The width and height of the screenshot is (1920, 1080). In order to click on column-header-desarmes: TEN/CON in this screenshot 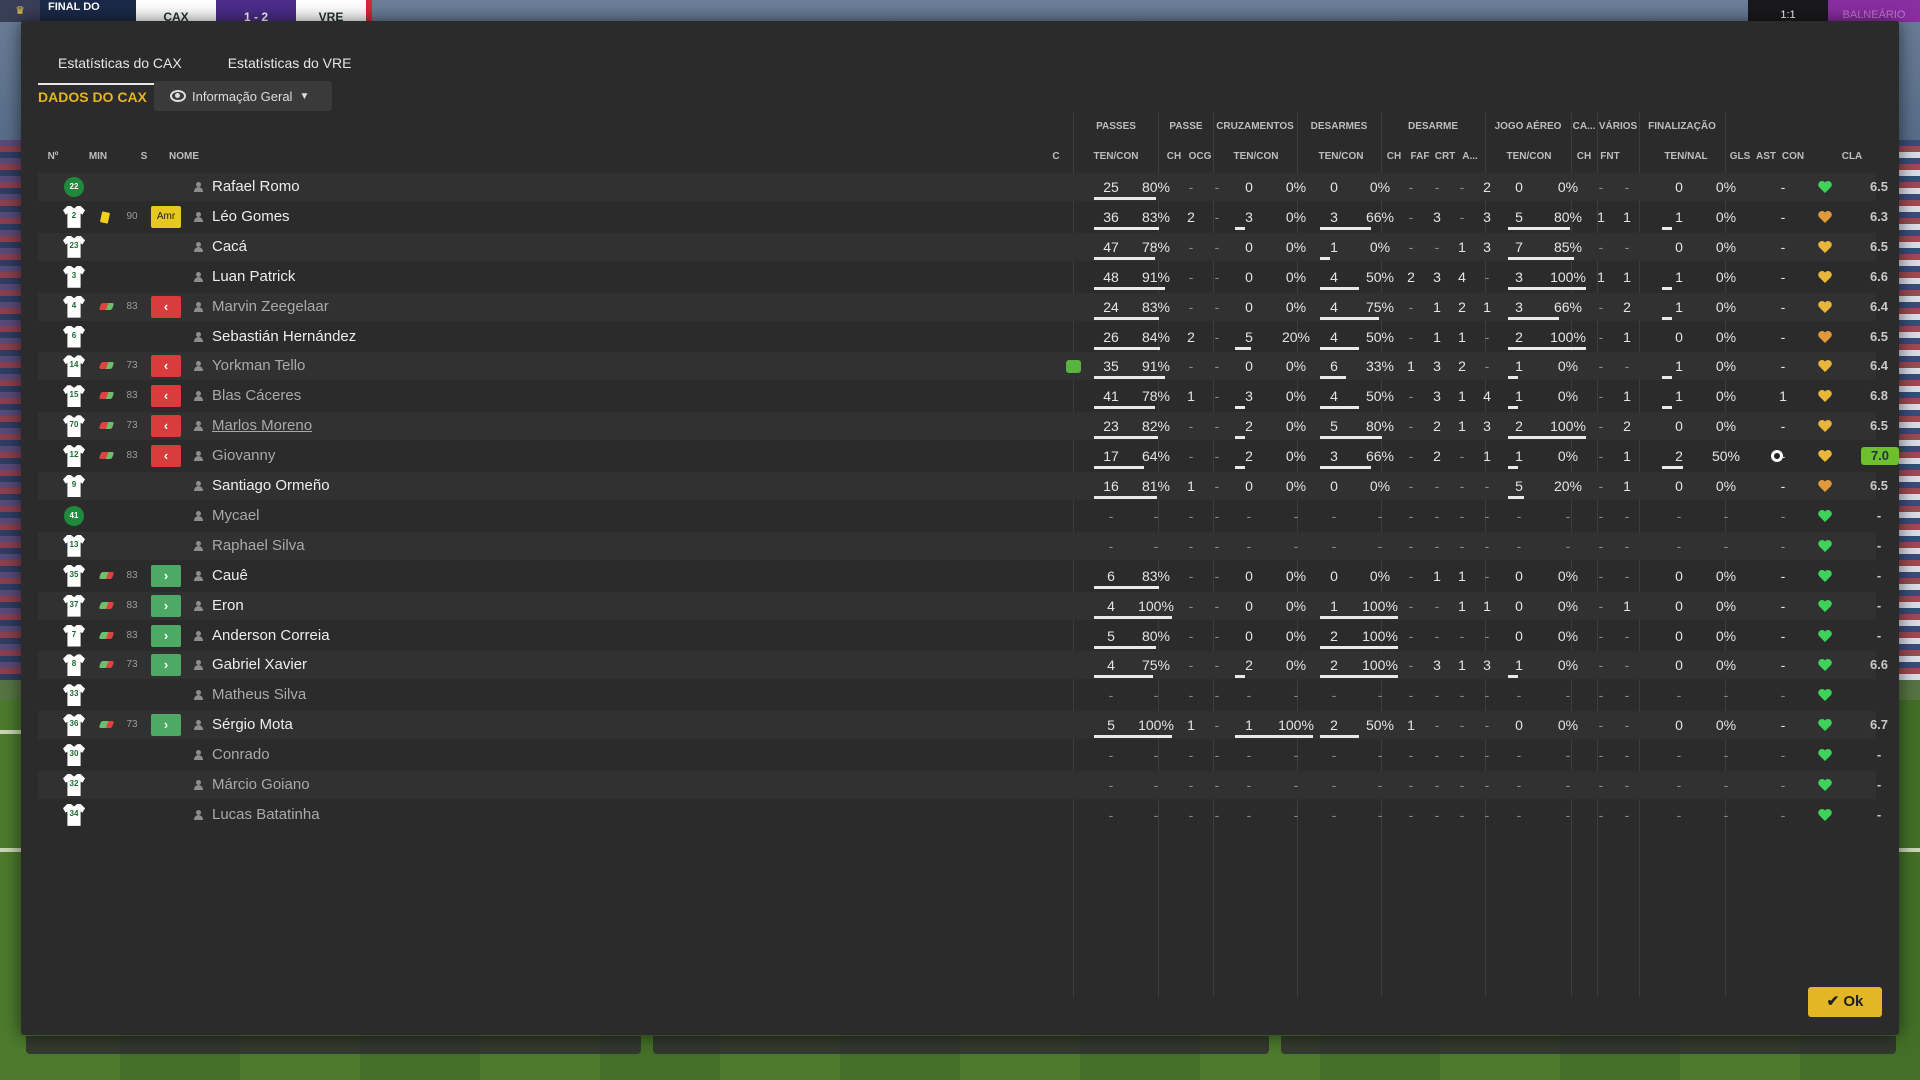, I will do `click(1341, 156)`.